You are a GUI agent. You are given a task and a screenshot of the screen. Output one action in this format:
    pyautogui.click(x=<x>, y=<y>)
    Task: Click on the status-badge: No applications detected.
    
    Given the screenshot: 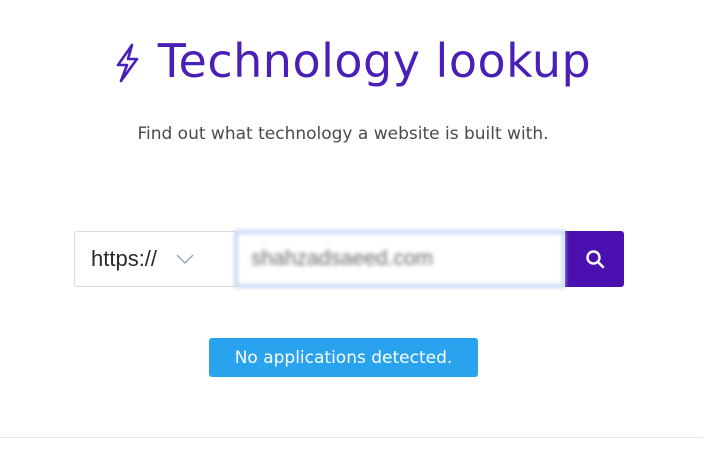 What is the action you would take?
    pyautogui.click(x=343, y=357)
    